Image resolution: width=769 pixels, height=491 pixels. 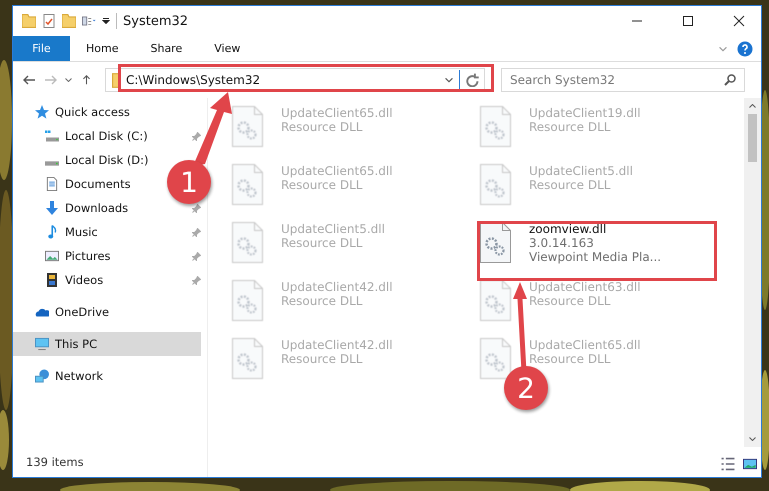 What do you see at coordinates (166, 48) in the screenshot?
I see `ribbon-tab: Share` at bounding box center [166, 48].